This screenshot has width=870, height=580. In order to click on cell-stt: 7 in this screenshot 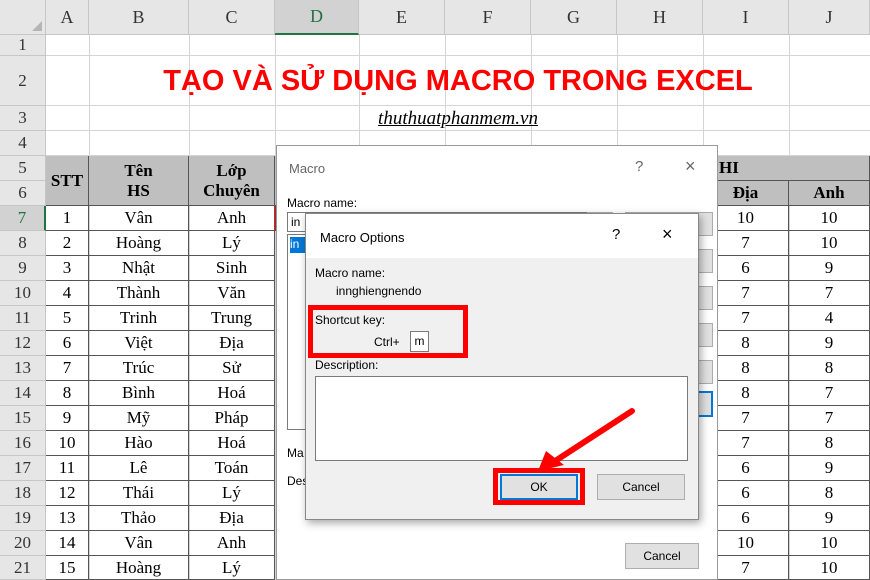, I will do `click(67, 368)`.